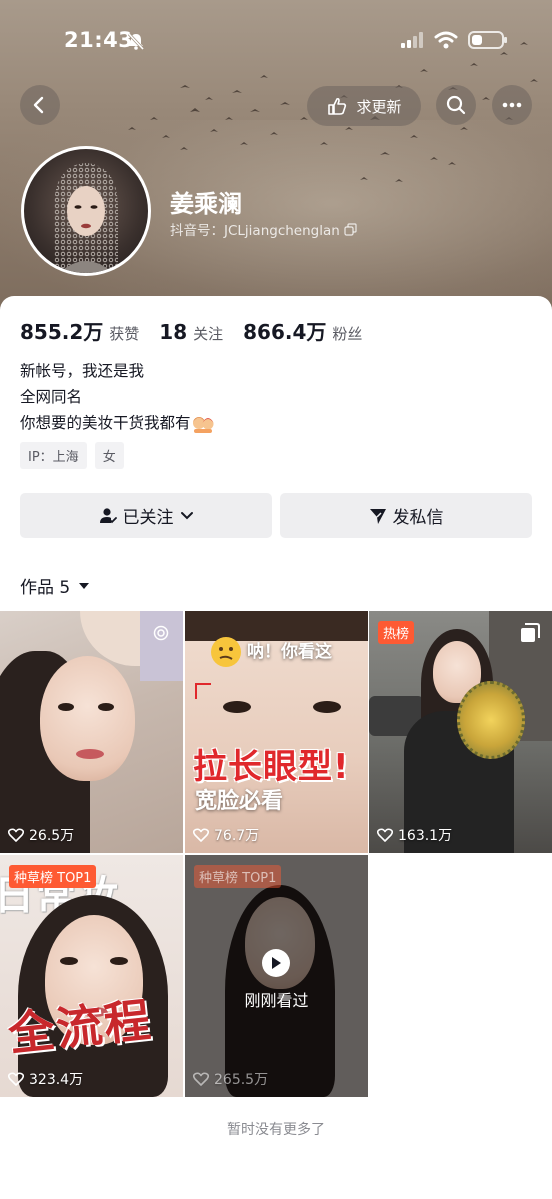 The width and height of the screenshot is (552, 1199). I want to click on chevron-down-icon, so click(186, 515).